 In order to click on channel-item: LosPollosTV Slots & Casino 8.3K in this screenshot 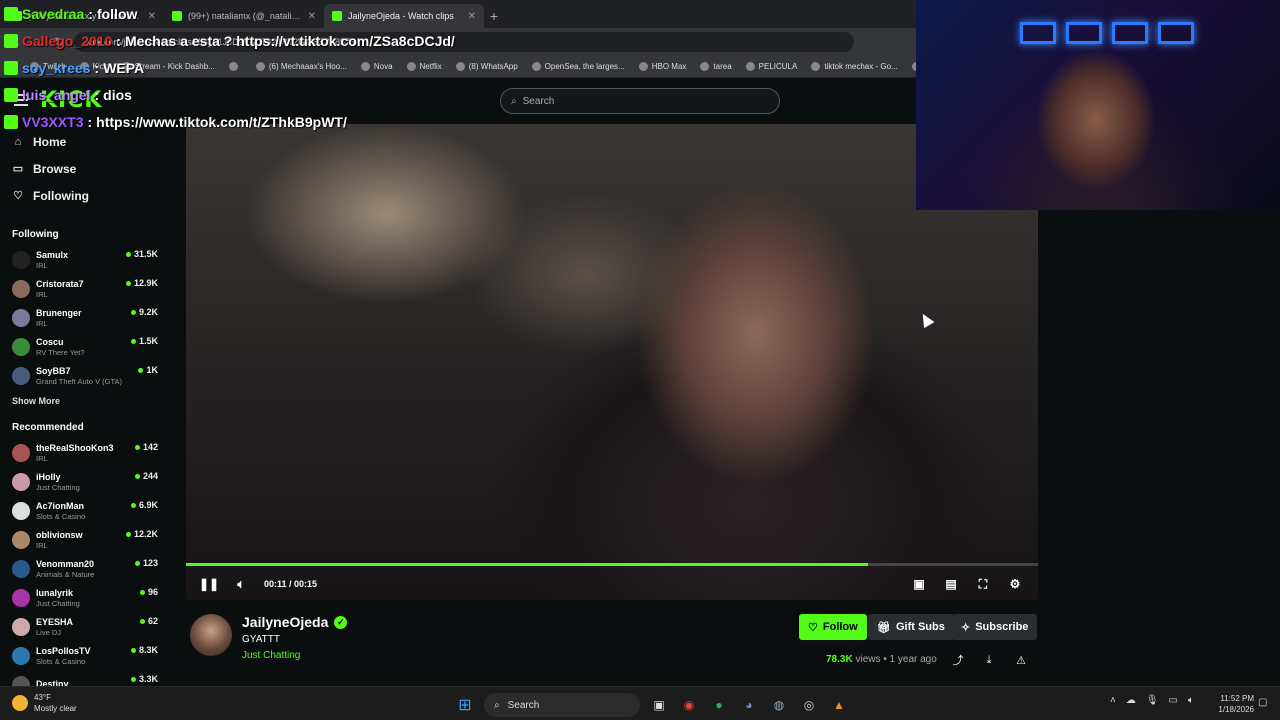, I will do `click(85, 655)`.